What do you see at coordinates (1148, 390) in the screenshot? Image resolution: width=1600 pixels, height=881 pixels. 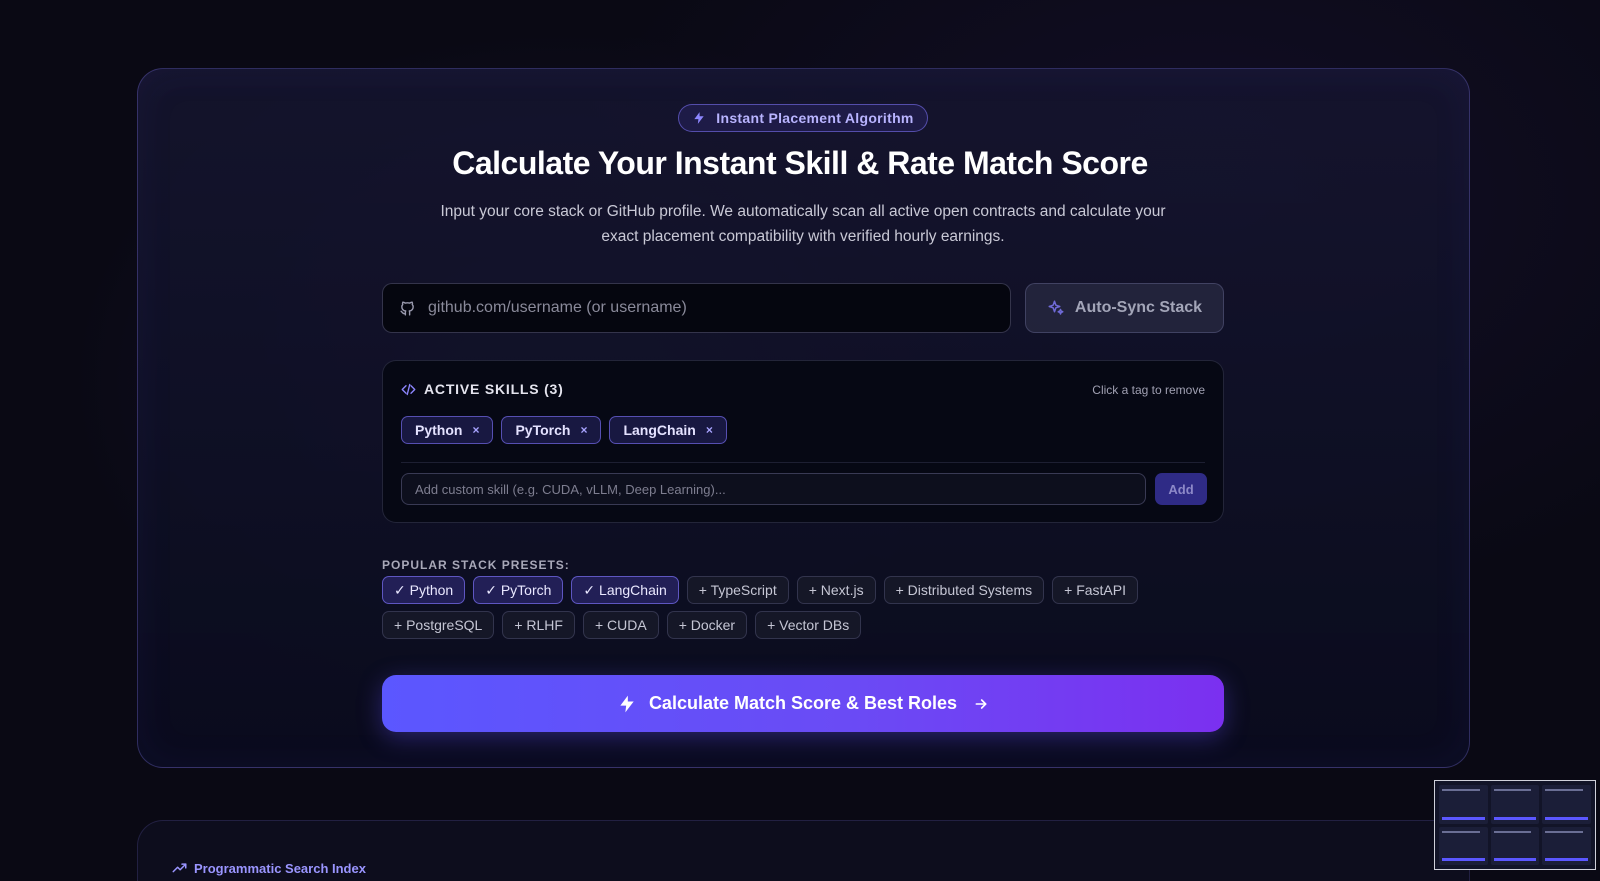 I see `remove-hint: Click a tag to remove` at bounding box center [1148, 390].